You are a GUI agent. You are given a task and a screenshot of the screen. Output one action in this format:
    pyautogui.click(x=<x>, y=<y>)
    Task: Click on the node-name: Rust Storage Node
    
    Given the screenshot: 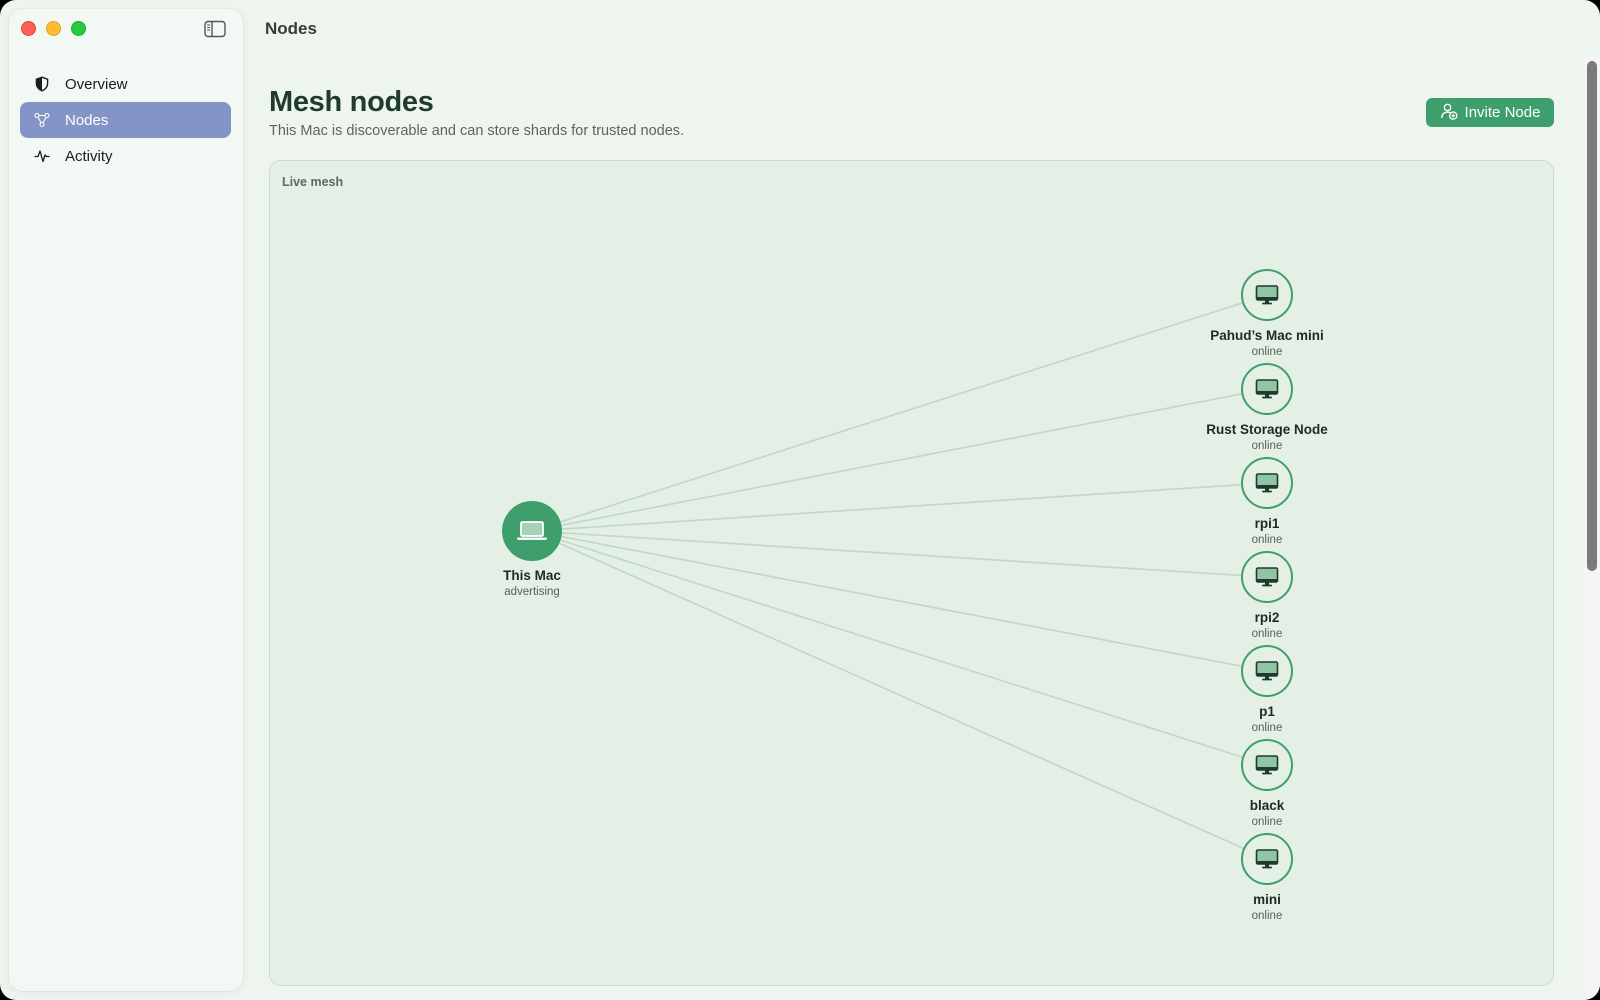 What is the action you would take?
    pyautogui.click(x=1267, y=429)
    